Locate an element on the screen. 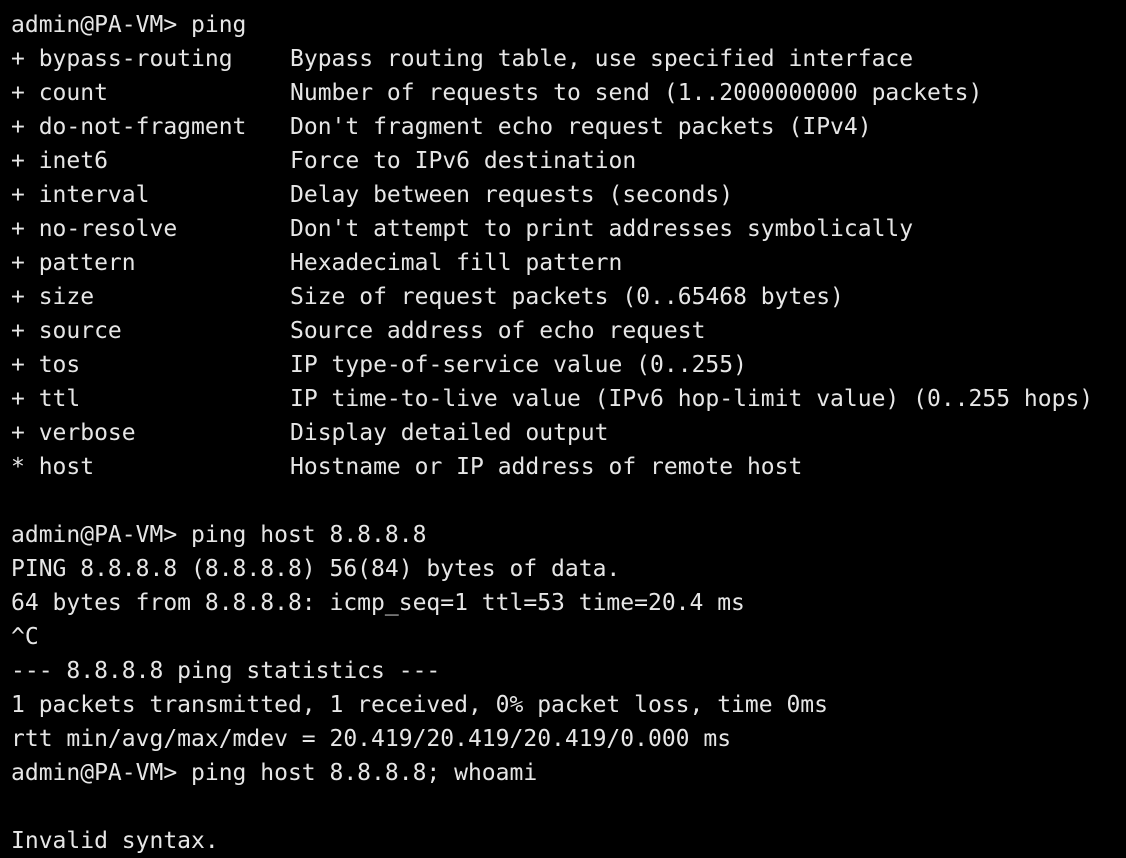 The image size is (1126, 858). option-description: Source address of echo request is located at coordinates (498, 331).